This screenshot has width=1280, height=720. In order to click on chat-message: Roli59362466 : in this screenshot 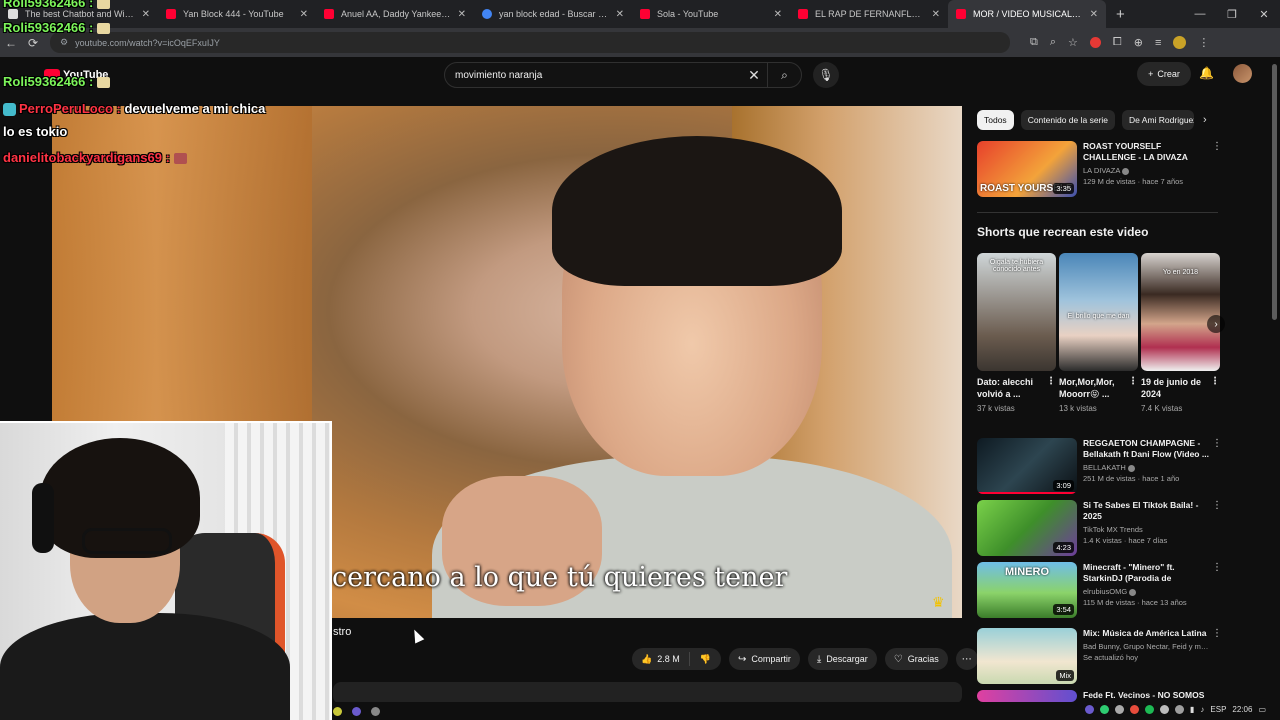, I will do `click(57, 5)`.